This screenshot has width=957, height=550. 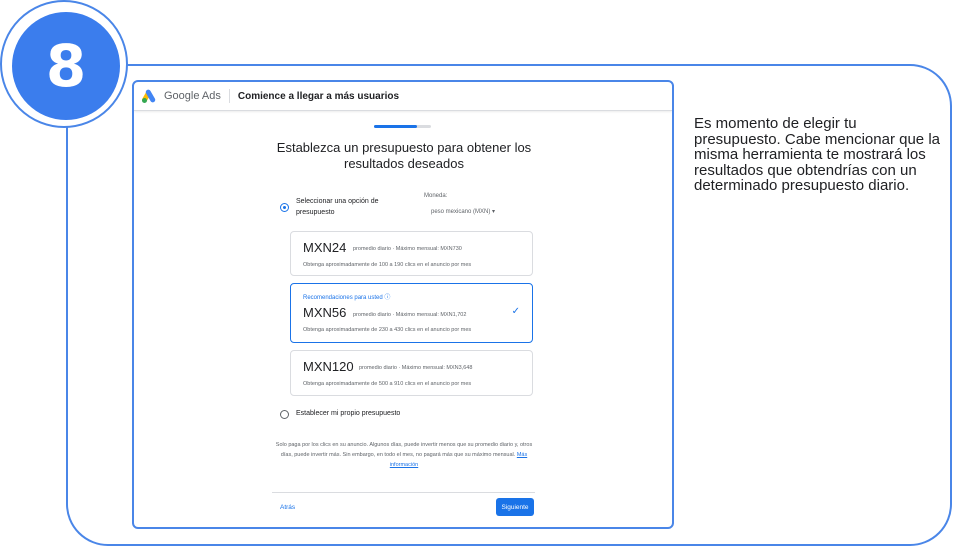 What do you see at coordinates (403, 492) in the screenshot?
I see `bottom-divider` at bounding box center [403, 492].